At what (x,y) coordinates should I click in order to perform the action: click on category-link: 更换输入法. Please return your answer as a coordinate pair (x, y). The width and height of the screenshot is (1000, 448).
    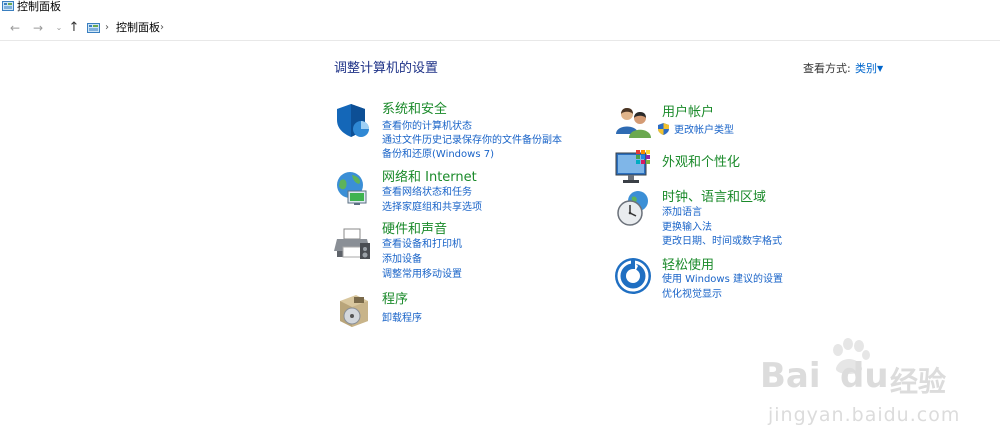
    Looking at the image, I should click on (687, 227).